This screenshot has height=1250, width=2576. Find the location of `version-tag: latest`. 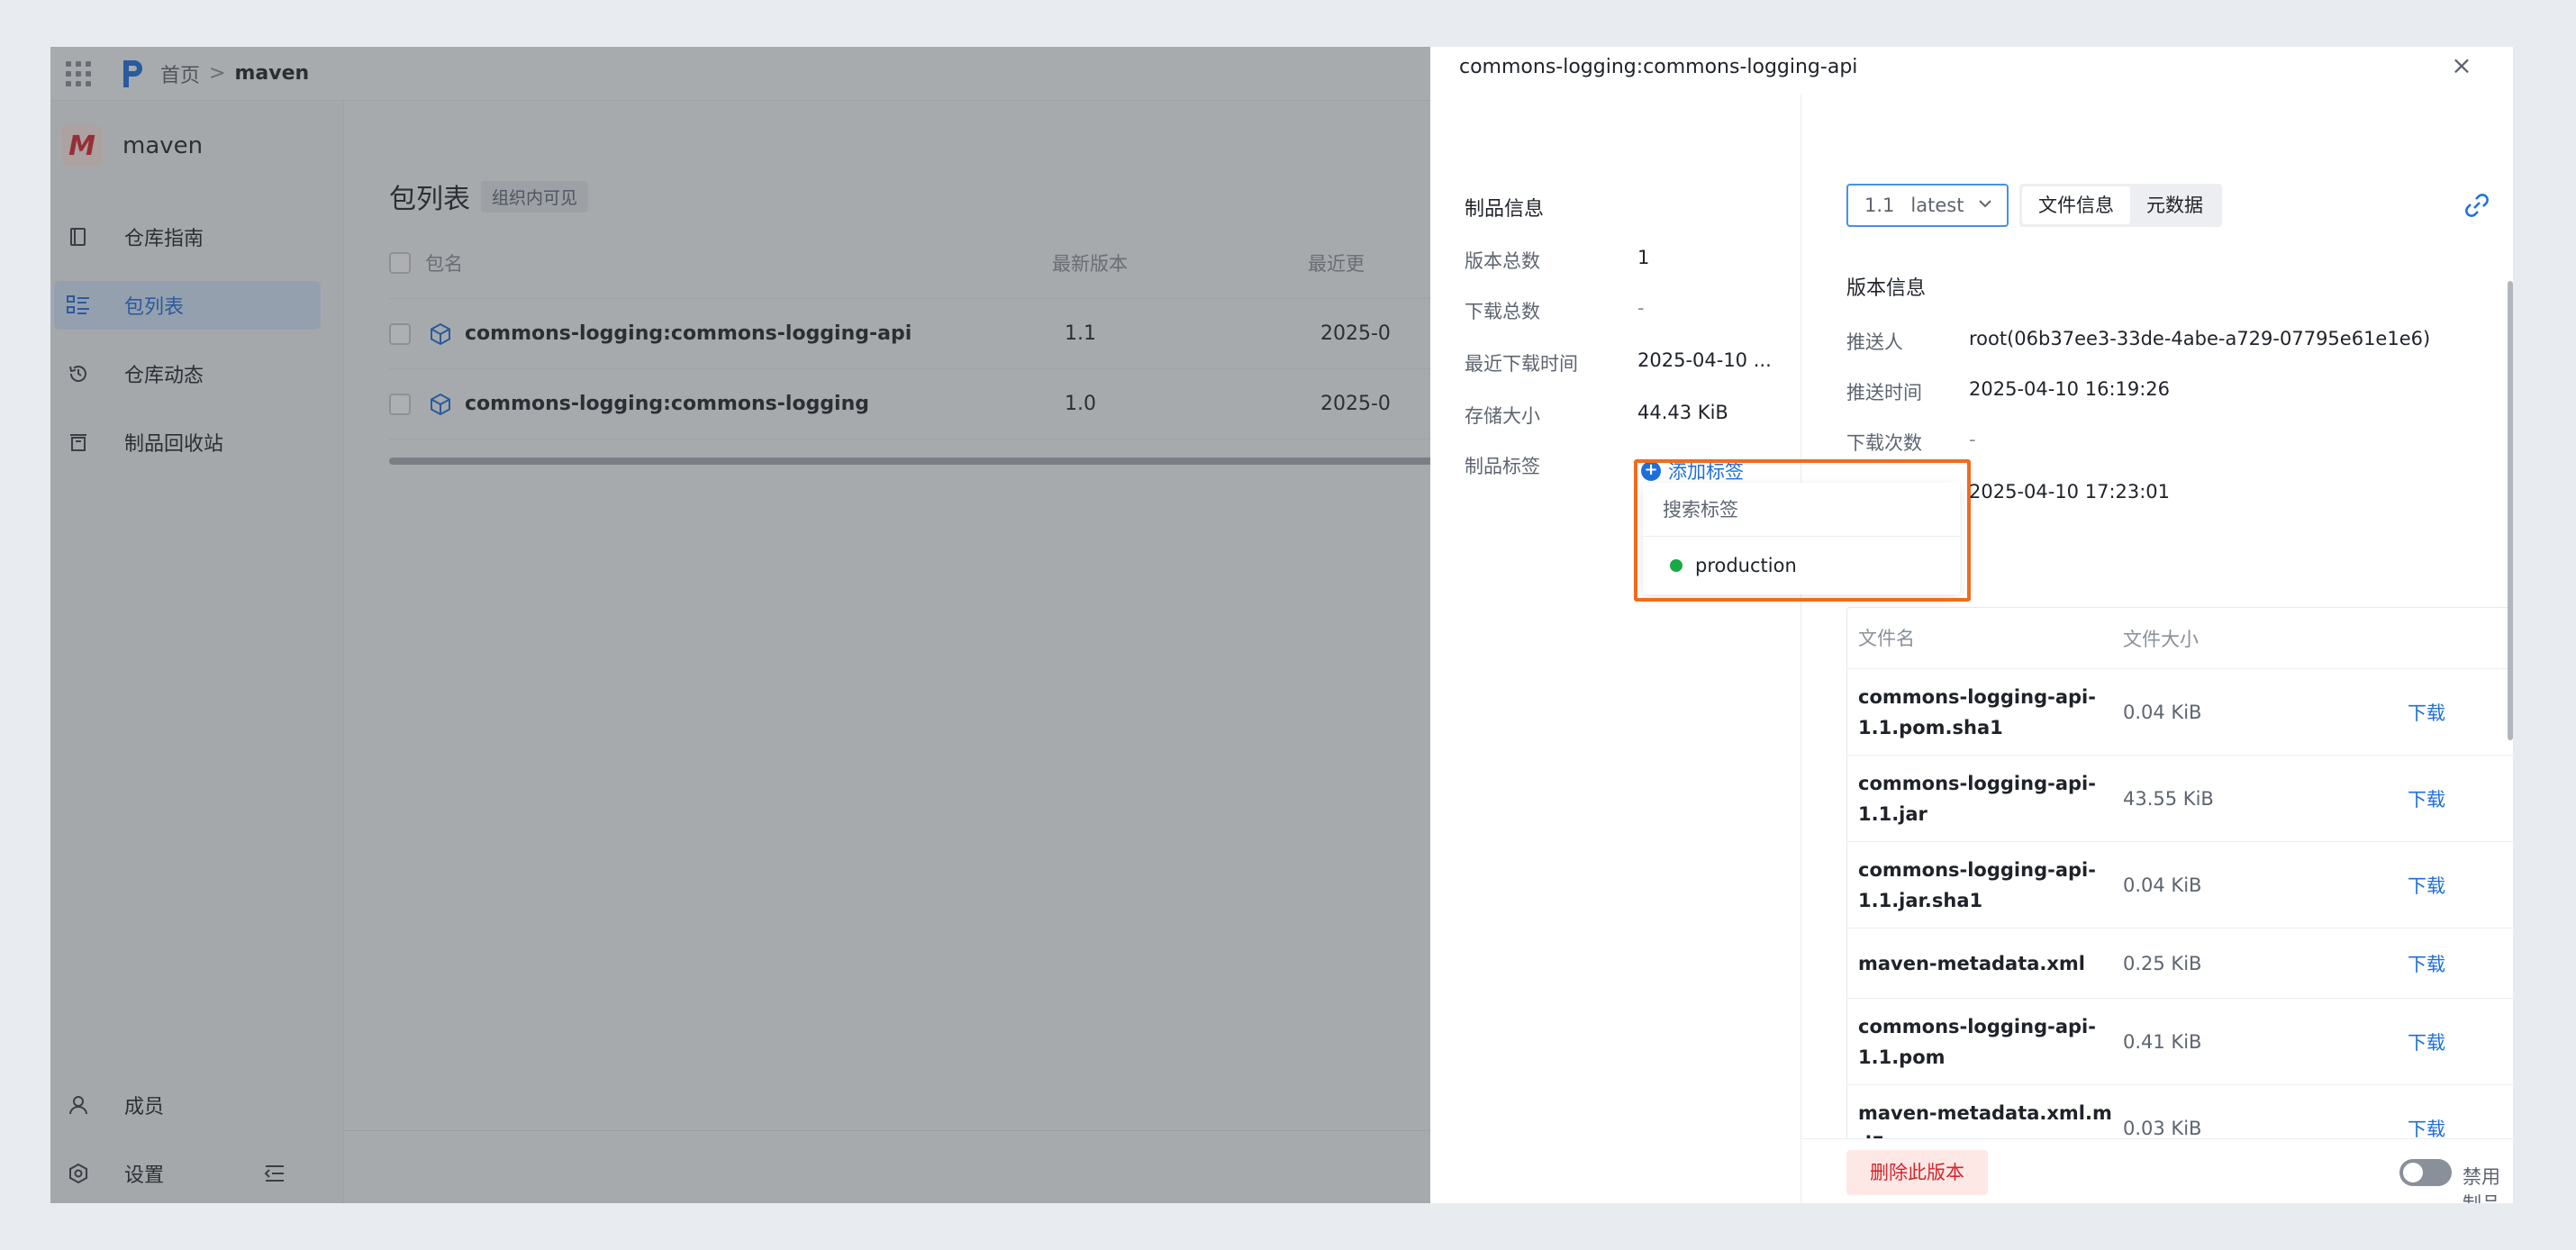

version-tag: latest is located at coordinates (1937, 206).